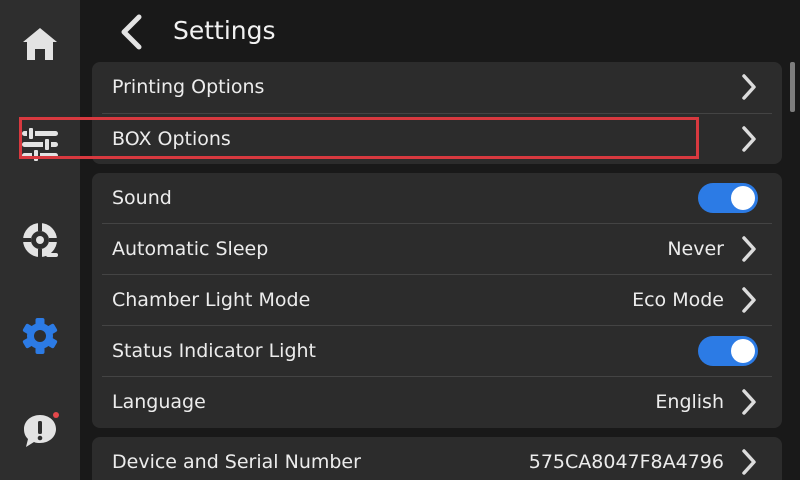  What do you see at coordinates (695, 249) in the screenshot?
I see `row-value: Never` at bounding box center [695, 249].